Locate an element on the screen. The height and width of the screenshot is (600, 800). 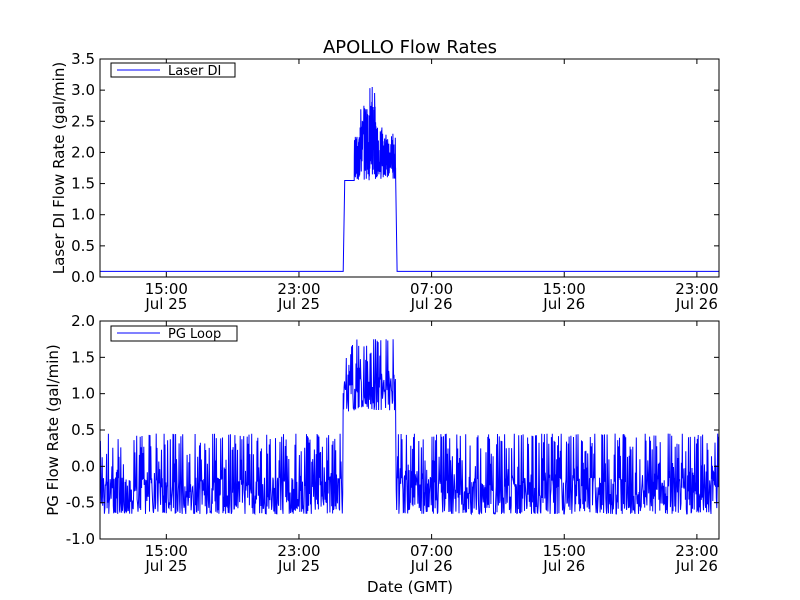
pg-loop-legend-label: PG Loop is located at coordinates (194, 334).